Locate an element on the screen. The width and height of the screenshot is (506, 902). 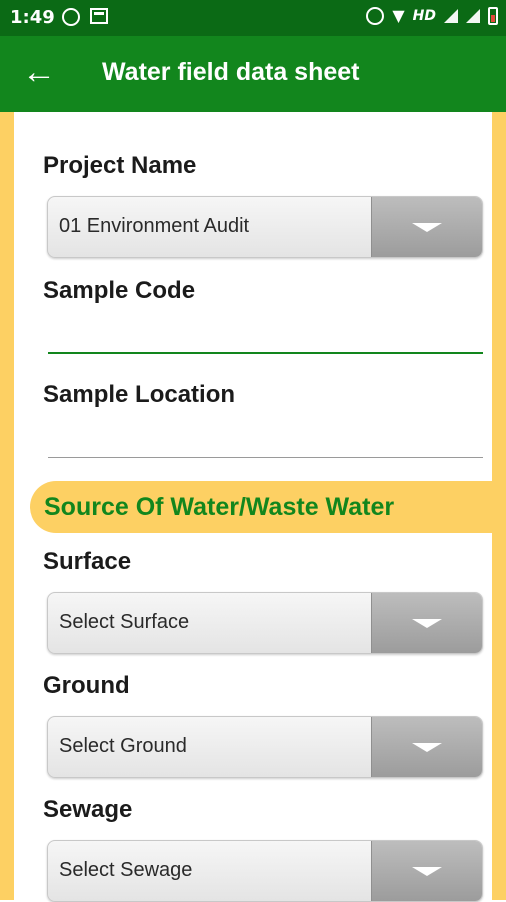
ground-value: Select Ground is located at coordinates (123, 746).